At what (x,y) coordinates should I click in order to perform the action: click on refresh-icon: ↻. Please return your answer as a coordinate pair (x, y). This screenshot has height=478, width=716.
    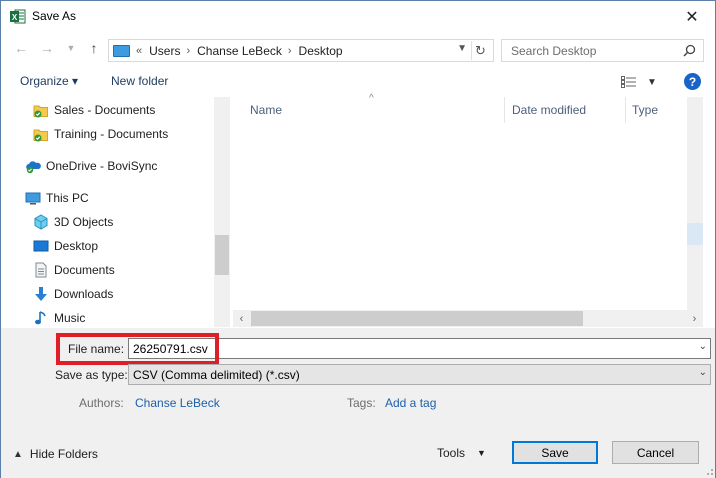
    Looking at the image, I should click on (480, 50).